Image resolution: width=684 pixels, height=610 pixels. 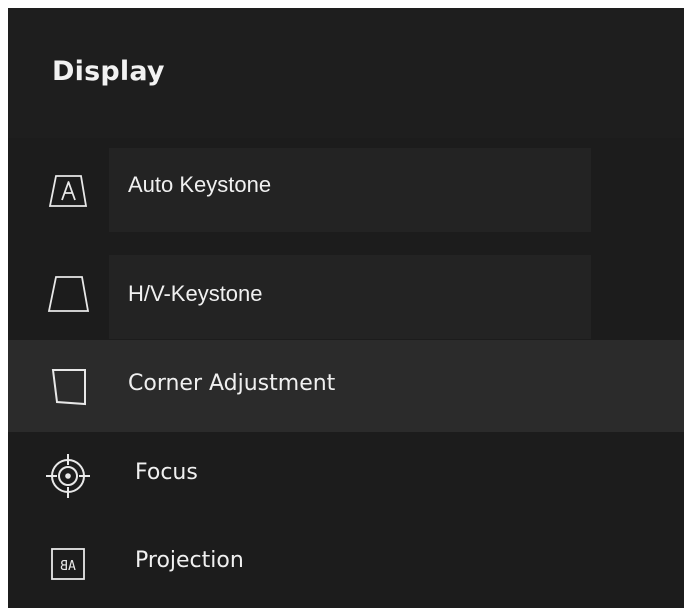 What do you see at coordinates (346, 476) in the screenshot?
I see `menu-item-focus: Focus` at bounding box center [346, 476].